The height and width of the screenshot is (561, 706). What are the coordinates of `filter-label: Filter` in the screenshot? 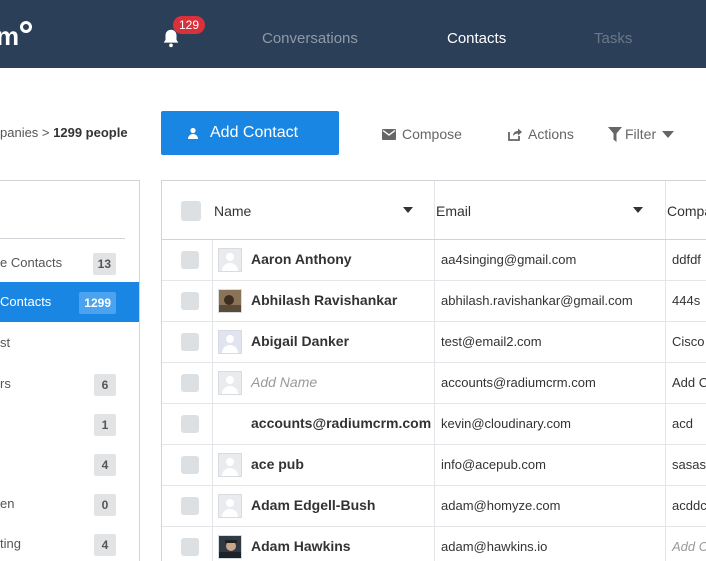 It's located at (641, 134).